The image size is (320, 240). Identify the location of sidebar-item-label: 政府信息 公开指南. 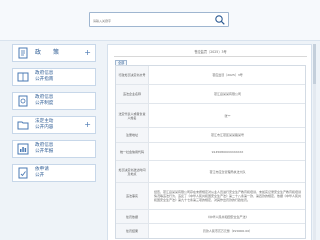
(44, 76).